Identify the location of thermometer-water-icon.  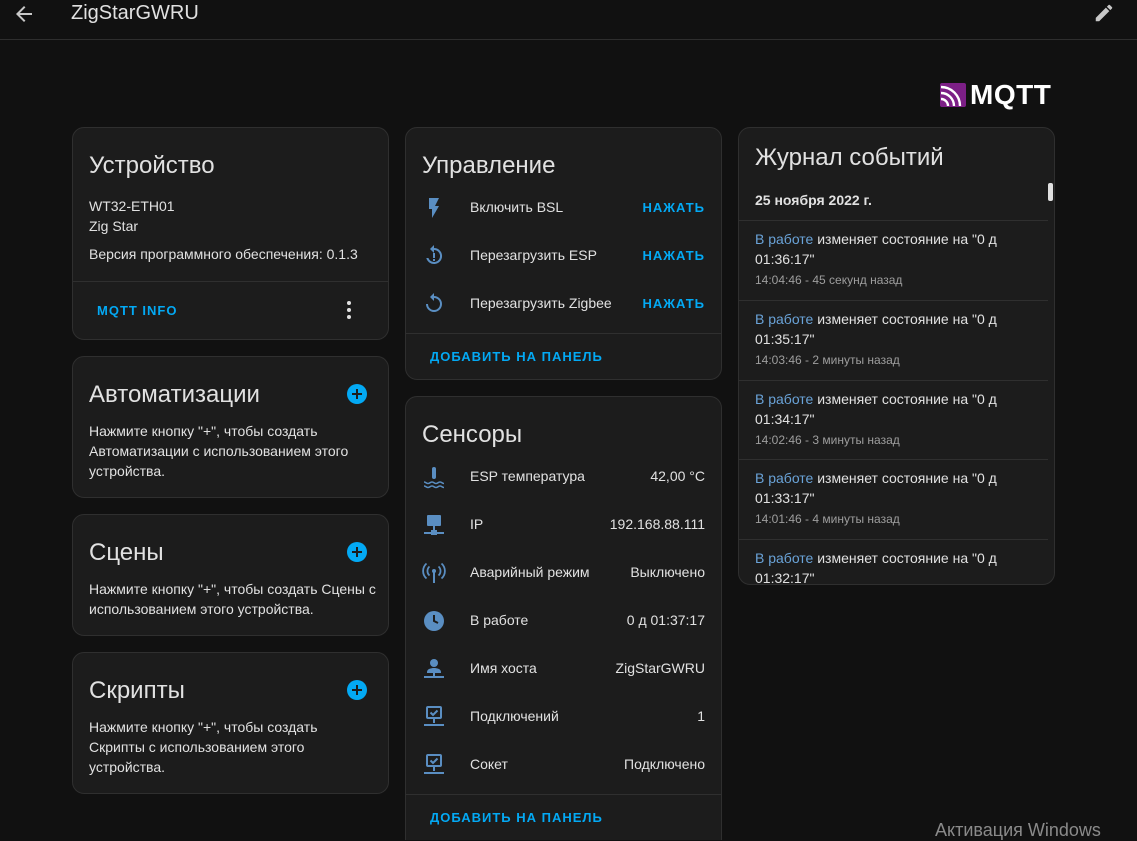
(434, 478).